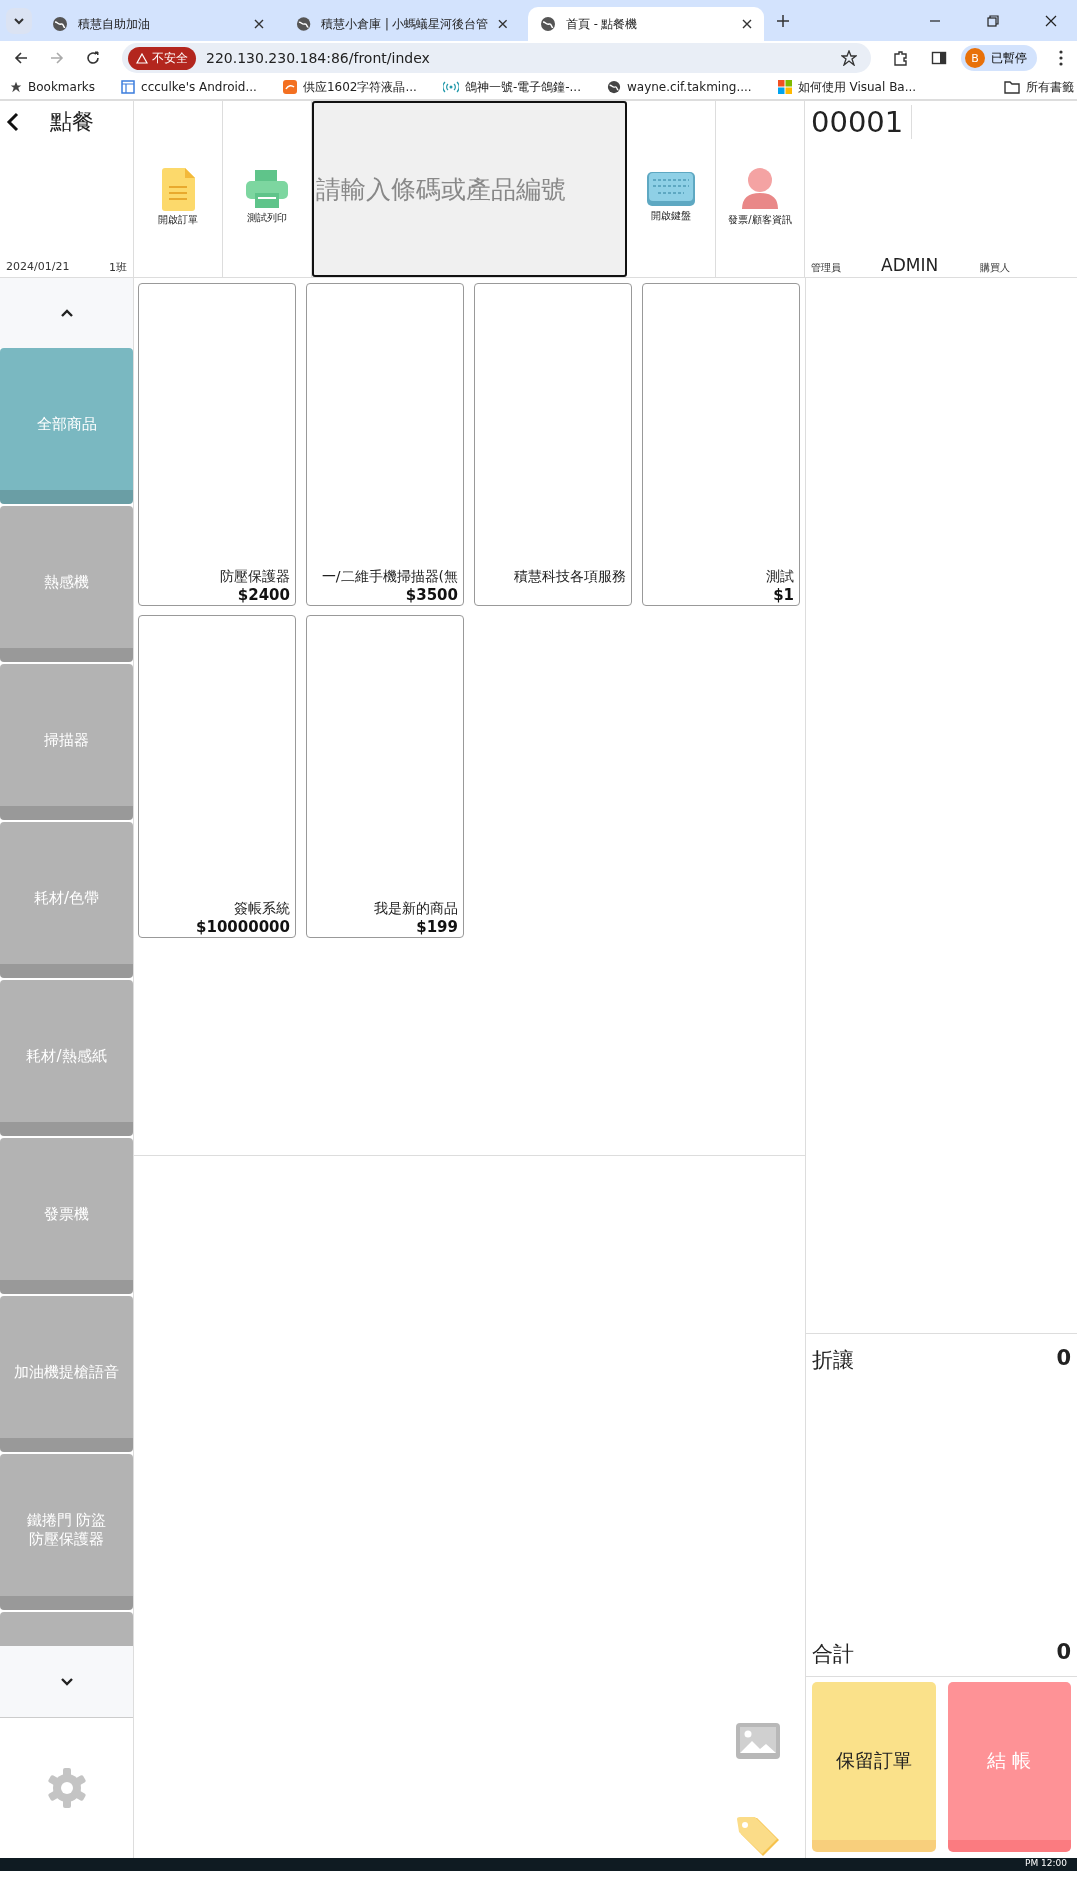 The height and width of the screenshot is (1889, 1077). I want to click on toolbar-button: 開啟訂單, so click(178, 189).